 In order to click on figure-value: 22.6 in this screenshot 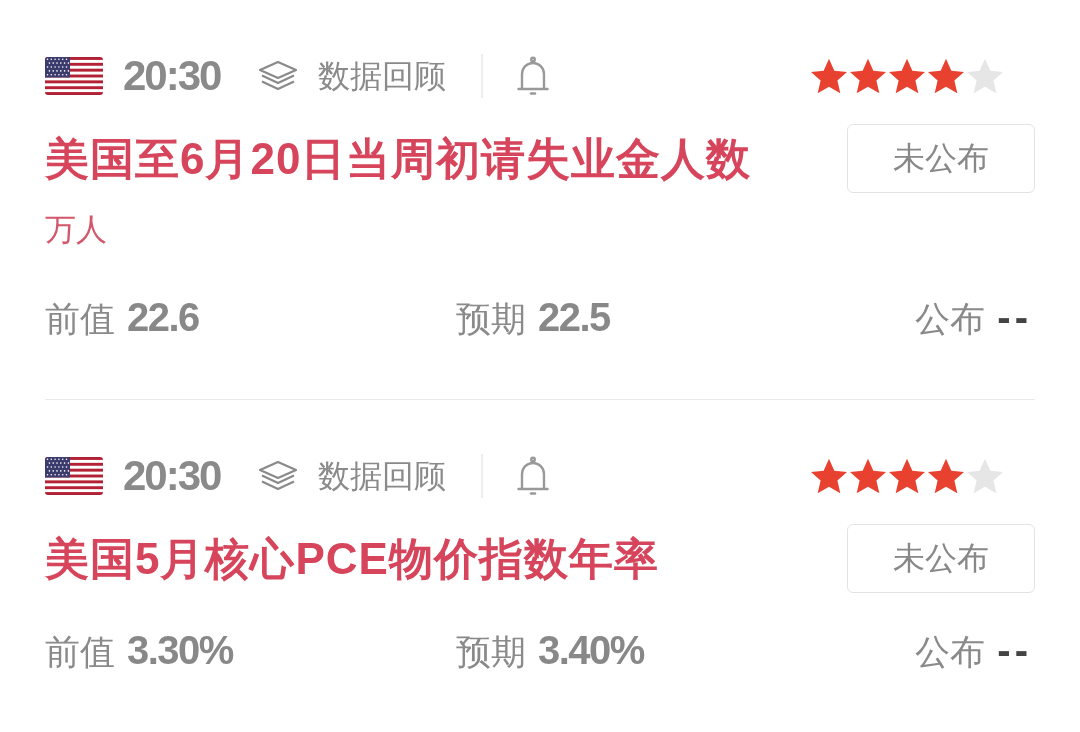, I will do `click(163, 317)`.